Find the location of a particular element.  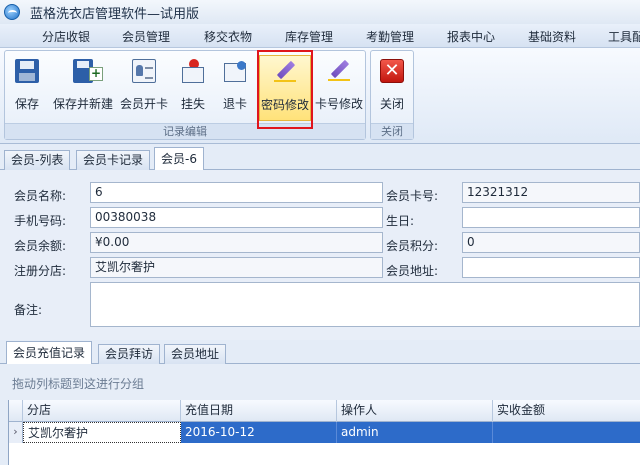

menu-attendance: 考勤管理 is located at coordinates (390, 36).